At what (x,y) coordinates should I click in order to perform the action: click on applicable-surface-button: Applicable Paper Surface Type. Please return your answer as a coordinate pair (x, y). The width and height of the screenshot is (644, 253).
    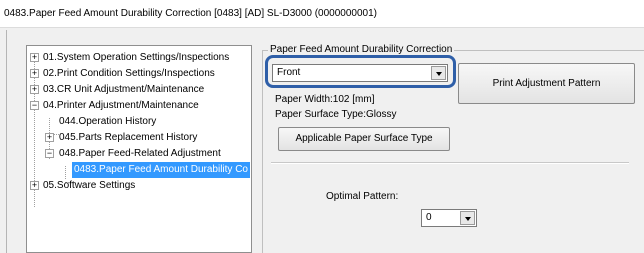
    Looking at the image, I should click on (364, 139).